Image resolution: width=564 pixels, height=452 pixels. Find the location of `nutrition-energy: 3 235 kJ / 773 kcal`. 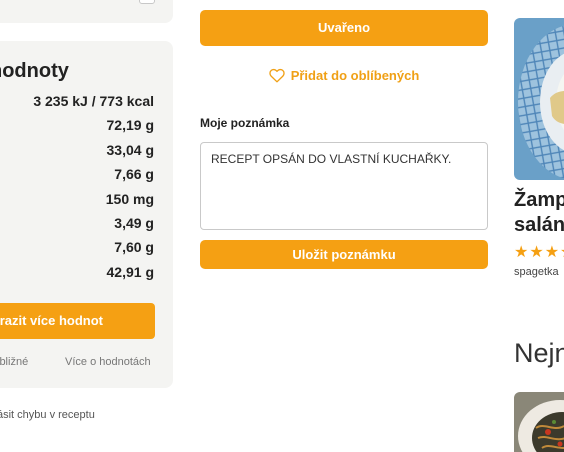

nutrition-energy: 3 235 kJ / 773 kcal is located at coordinates (93, 101).